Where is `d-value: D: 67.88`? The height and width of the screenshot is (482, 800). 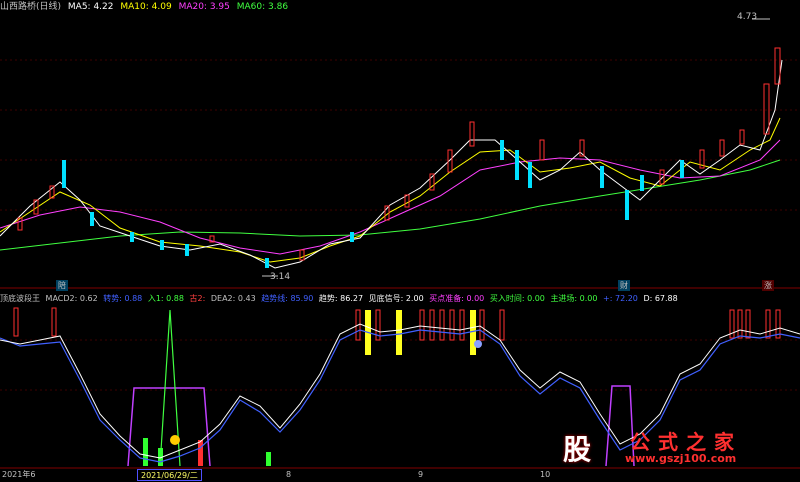 d-value: D: 67.88 is located at coordinates (660, 298).